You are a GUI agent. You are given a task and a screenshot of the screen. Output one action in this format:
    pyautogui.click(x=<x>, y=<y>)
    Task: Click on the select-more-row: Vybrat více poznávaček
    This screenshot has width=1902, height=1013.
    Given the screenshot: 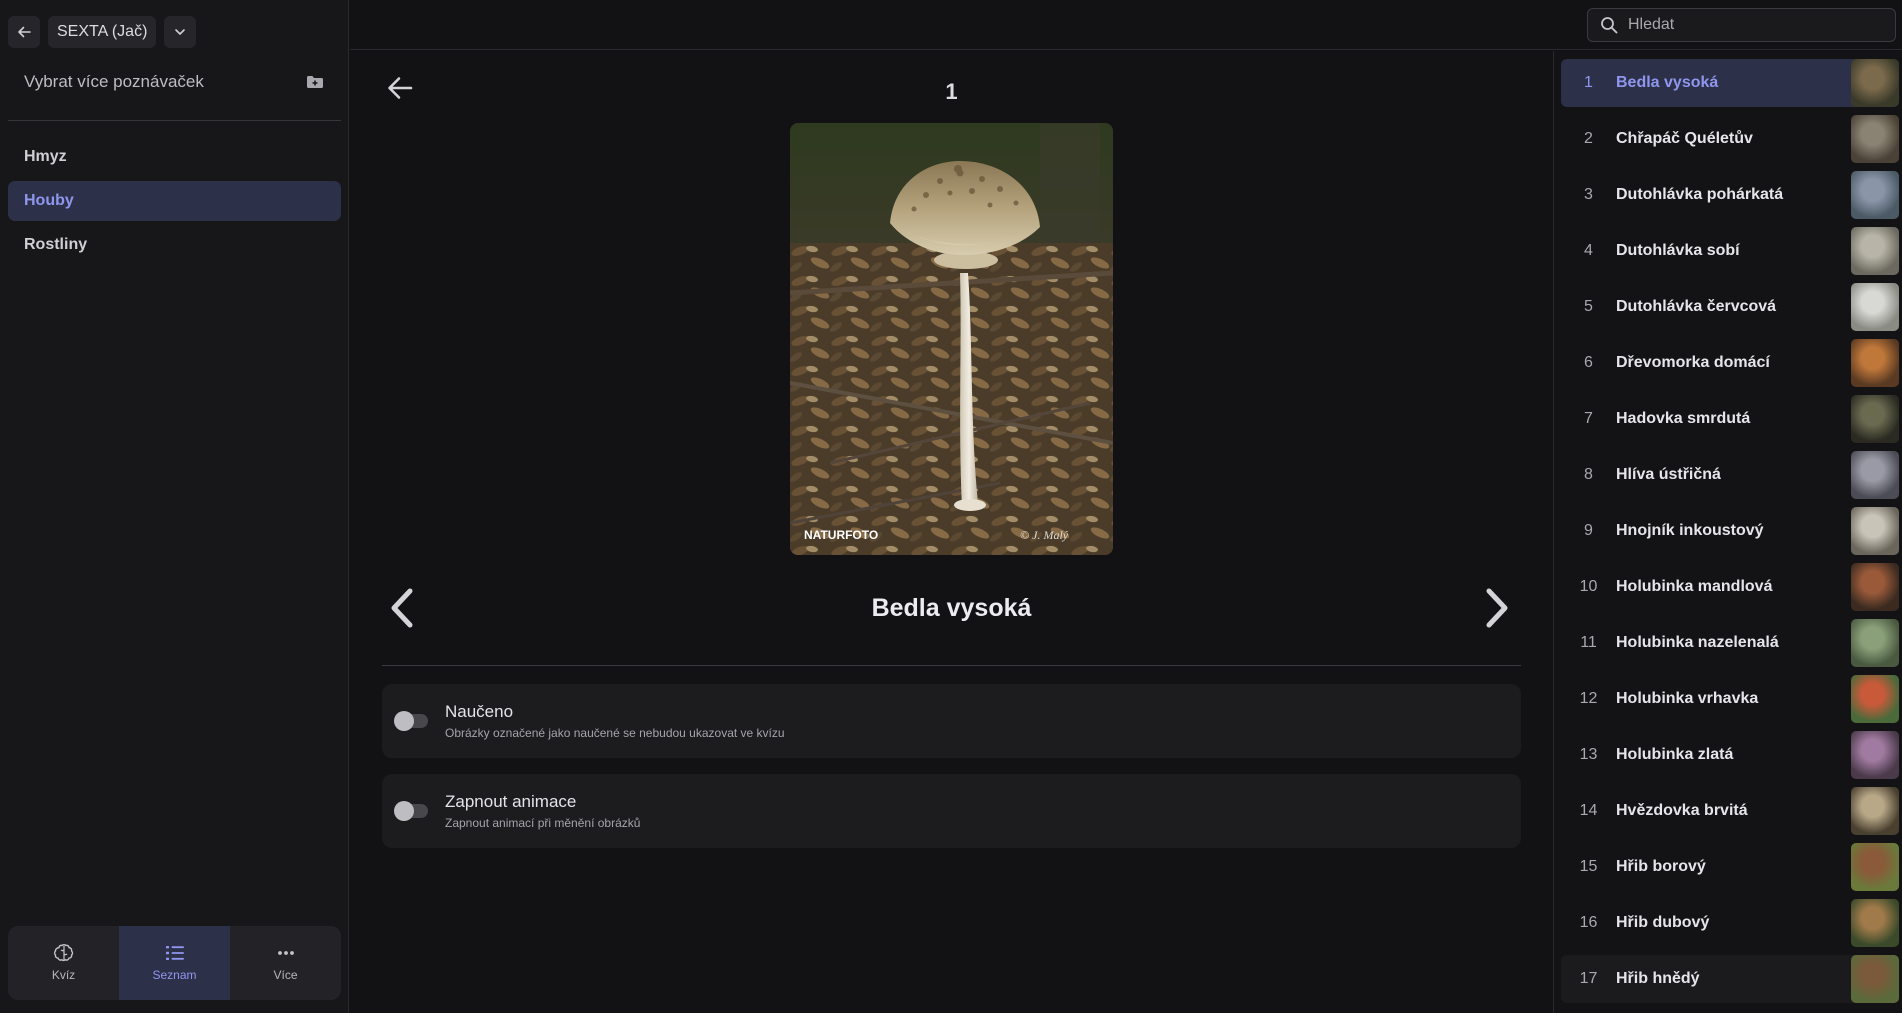 What is the action you would take?
    pyautogui.click(x=174, y=82)
    